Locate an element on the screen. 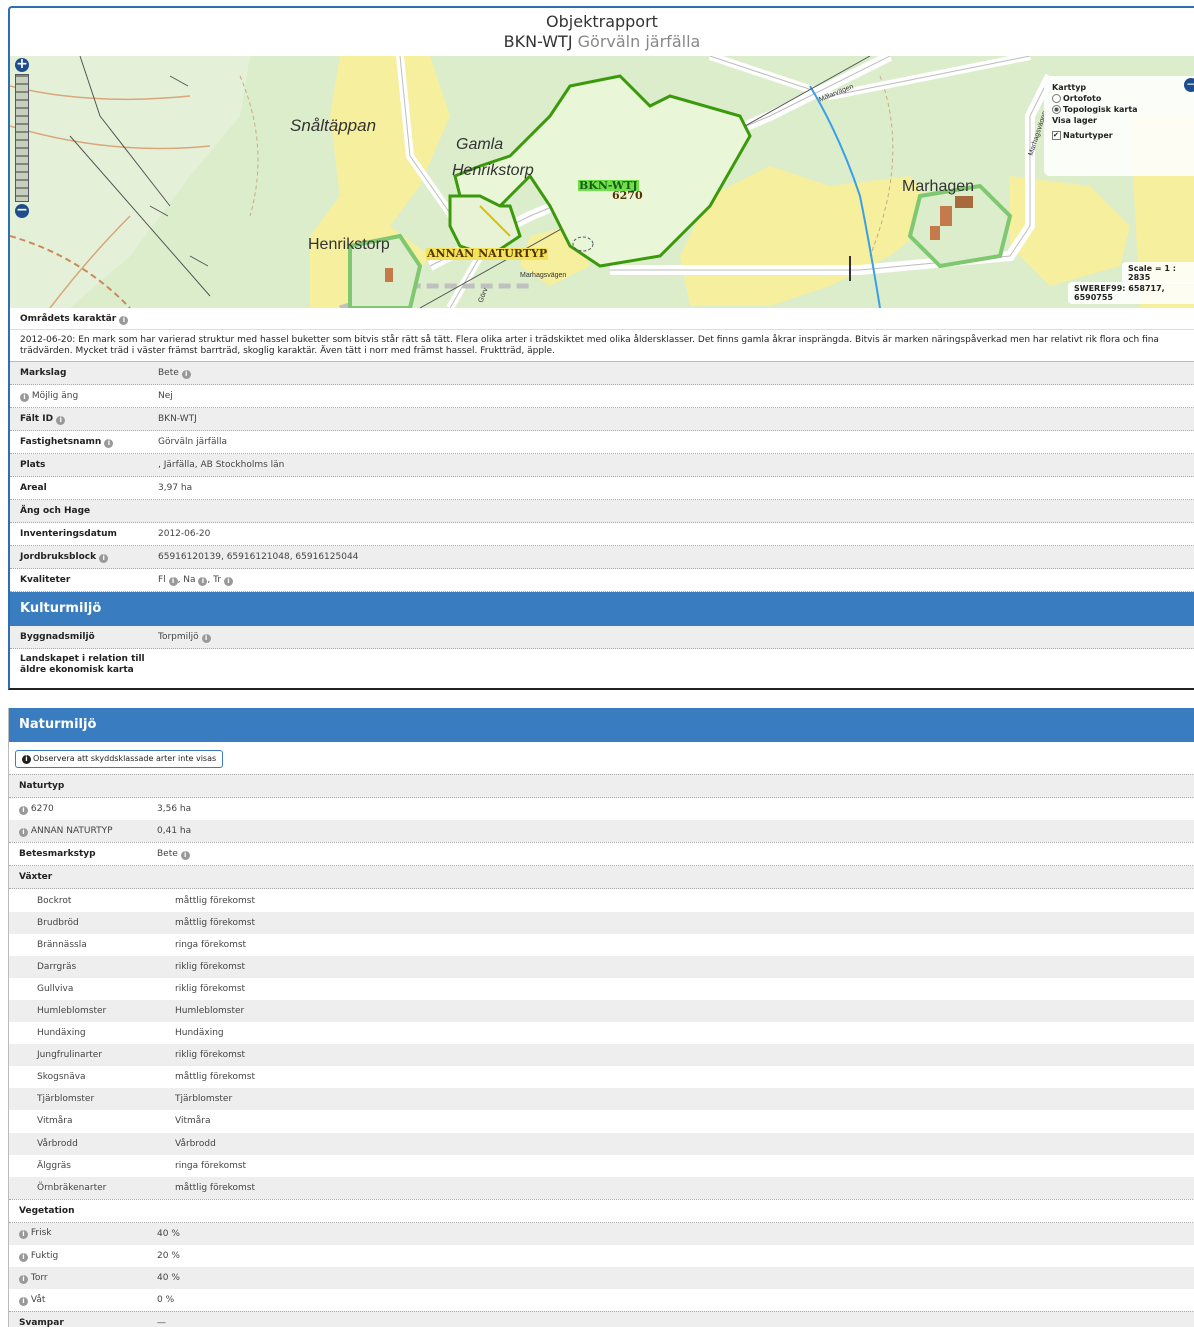  label: i 6270 is located at coordinates (83, 809).